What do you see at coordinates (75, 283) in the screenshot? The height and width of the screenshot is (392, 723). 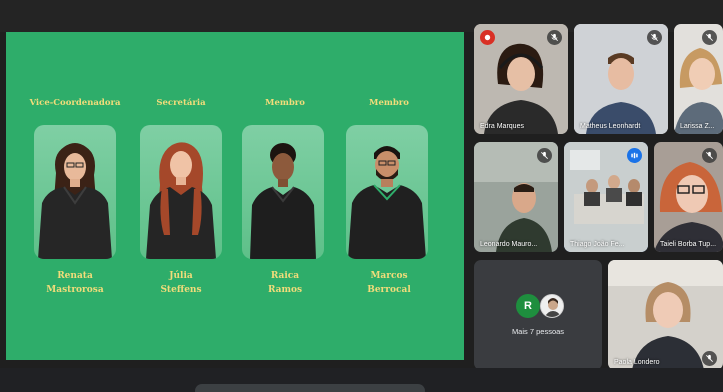 I see `member-name: Renata Mastrorosa` at bounding box center [75, 283].